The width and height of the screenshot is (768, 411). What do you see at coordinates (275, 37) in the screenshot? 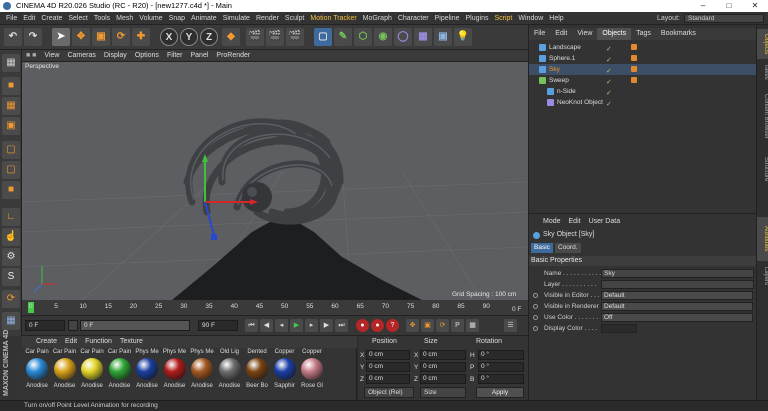
I see `render-picture-viewer-icon: 🎬` at bounding box center [275, 37].